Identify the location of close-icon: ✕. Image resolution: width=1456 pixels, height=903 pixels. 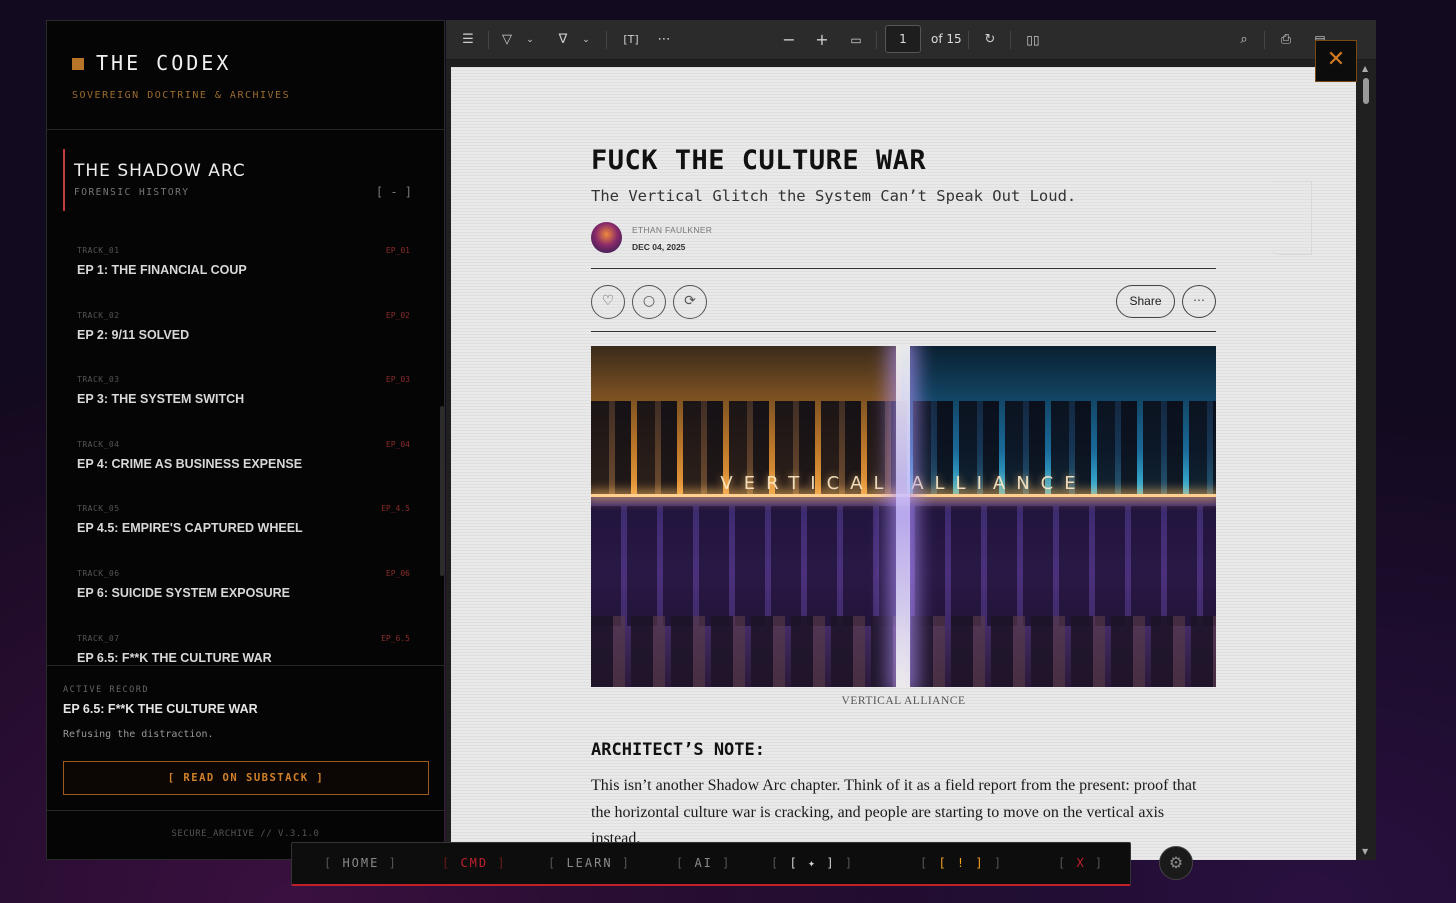
(1336, 61).